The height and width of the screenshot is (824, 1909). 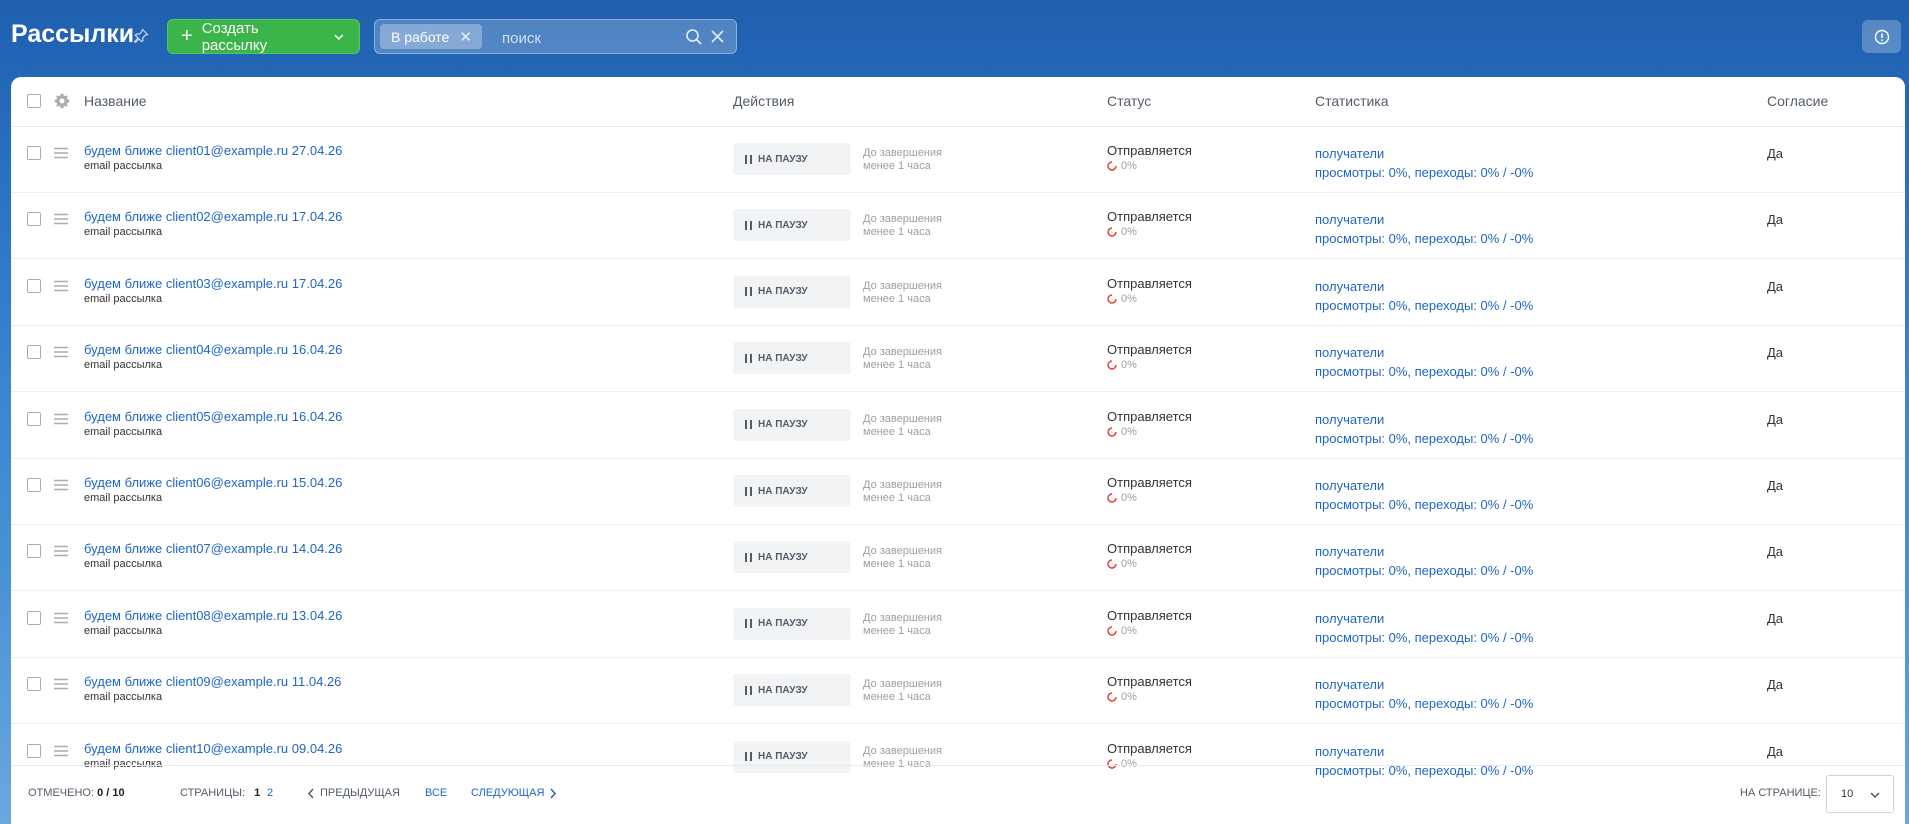 I want to click on gear-icon, so click(x=62, y=101).